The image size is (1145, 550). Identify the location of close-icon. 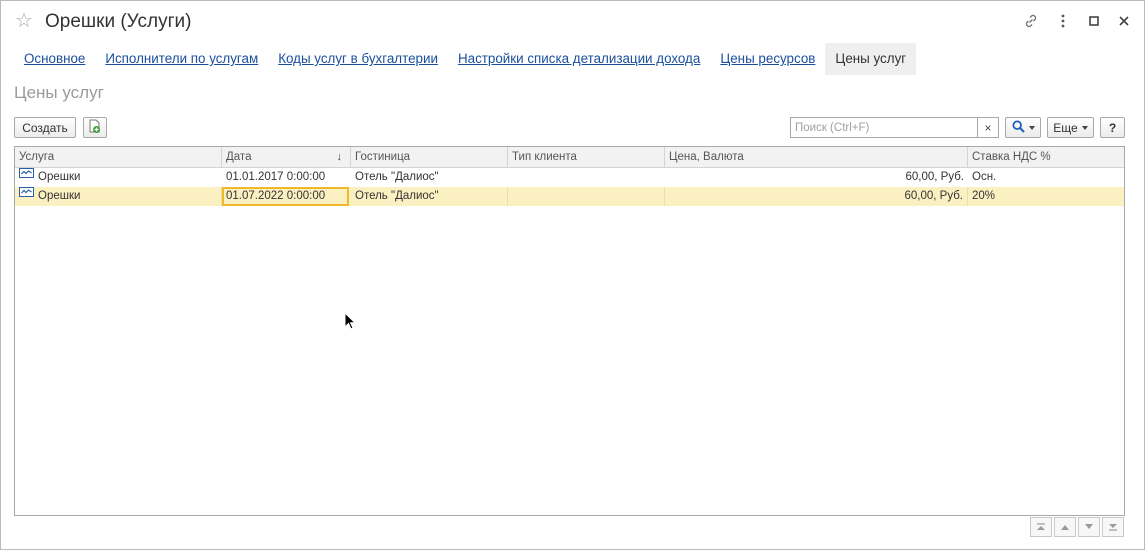
(1124, 21).